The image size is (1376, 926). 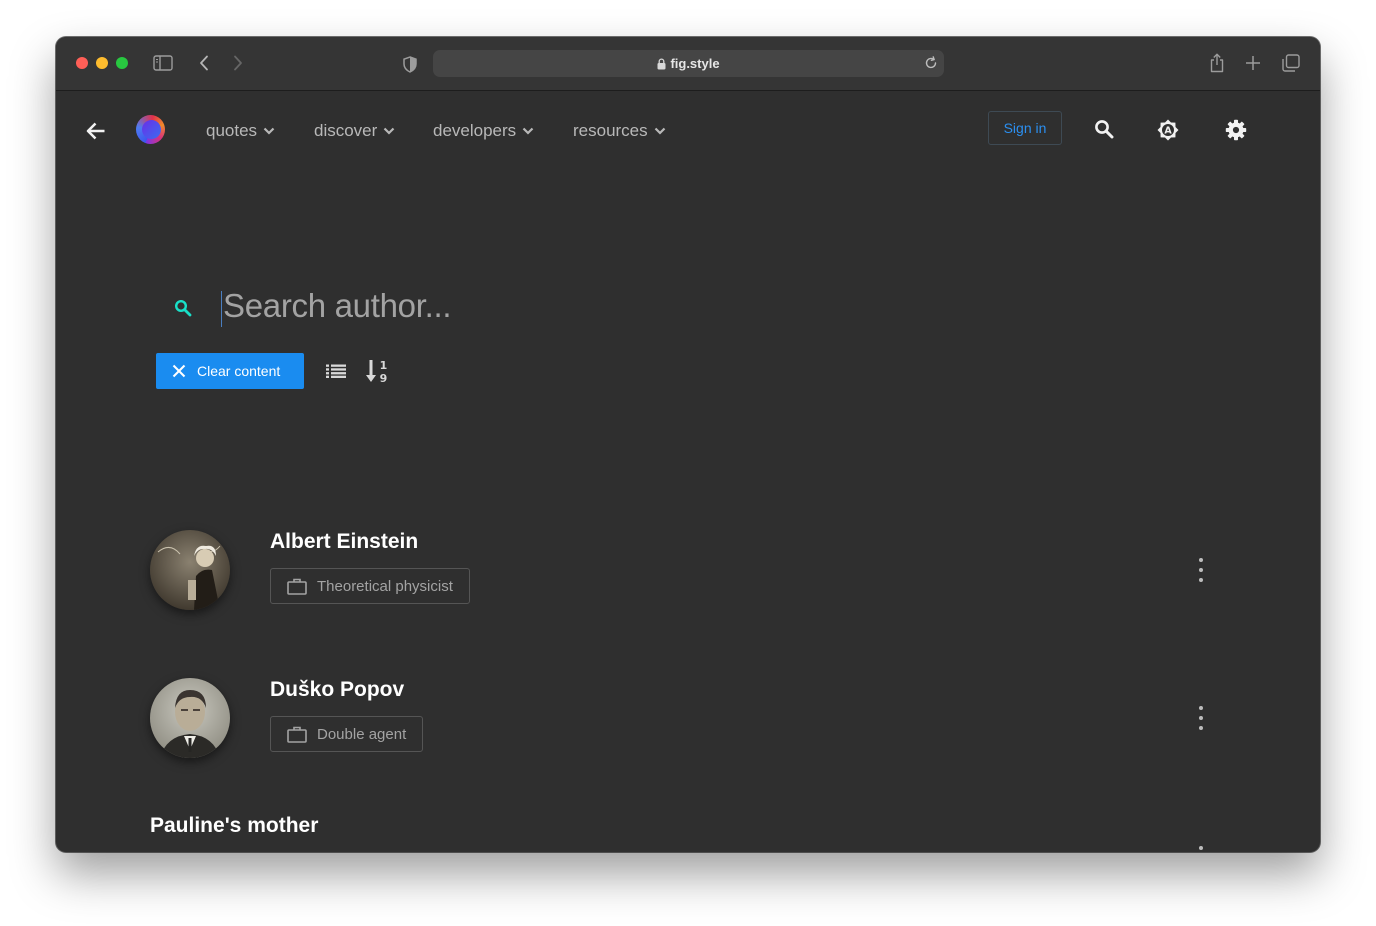 I want to click on author-job-label: Theoretical physicist, so click(x=385, y=586).